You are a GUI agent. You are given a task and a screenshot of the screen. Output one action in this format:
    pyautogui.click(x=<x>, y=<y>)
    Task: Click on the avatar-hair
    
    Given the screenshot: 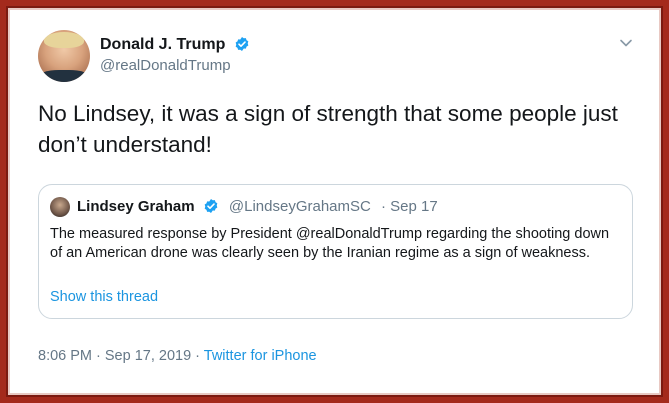 What is the action you would take?
    pyautogui.click(x=64, y=40)
    